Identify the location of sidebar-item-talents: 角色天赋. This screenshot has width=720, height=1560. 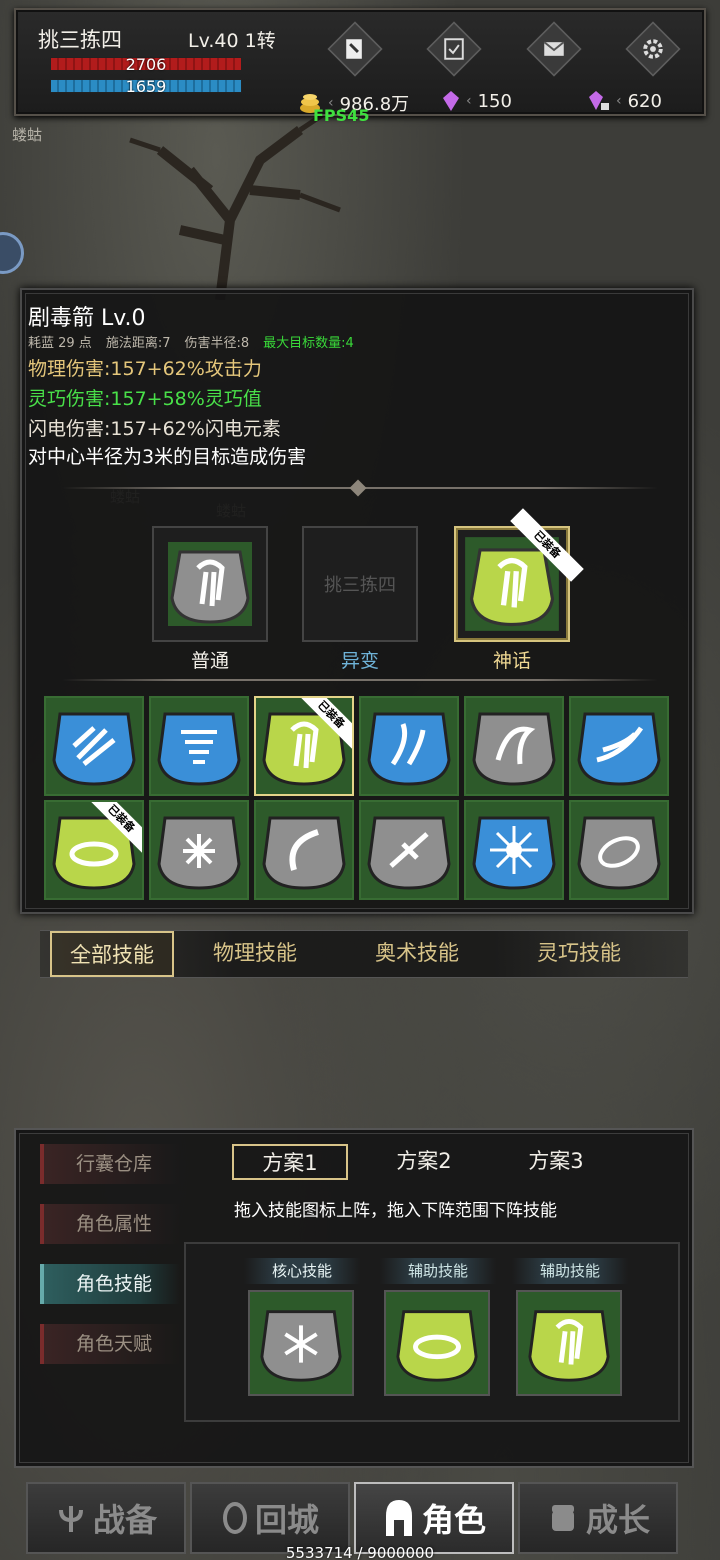
(110, 1344).